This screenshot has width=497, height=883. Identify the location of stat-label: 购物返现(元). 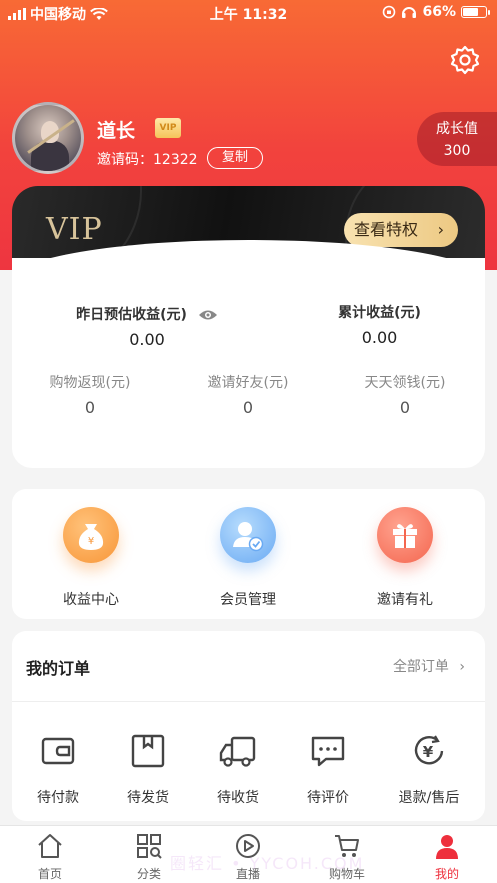
(90, 383).